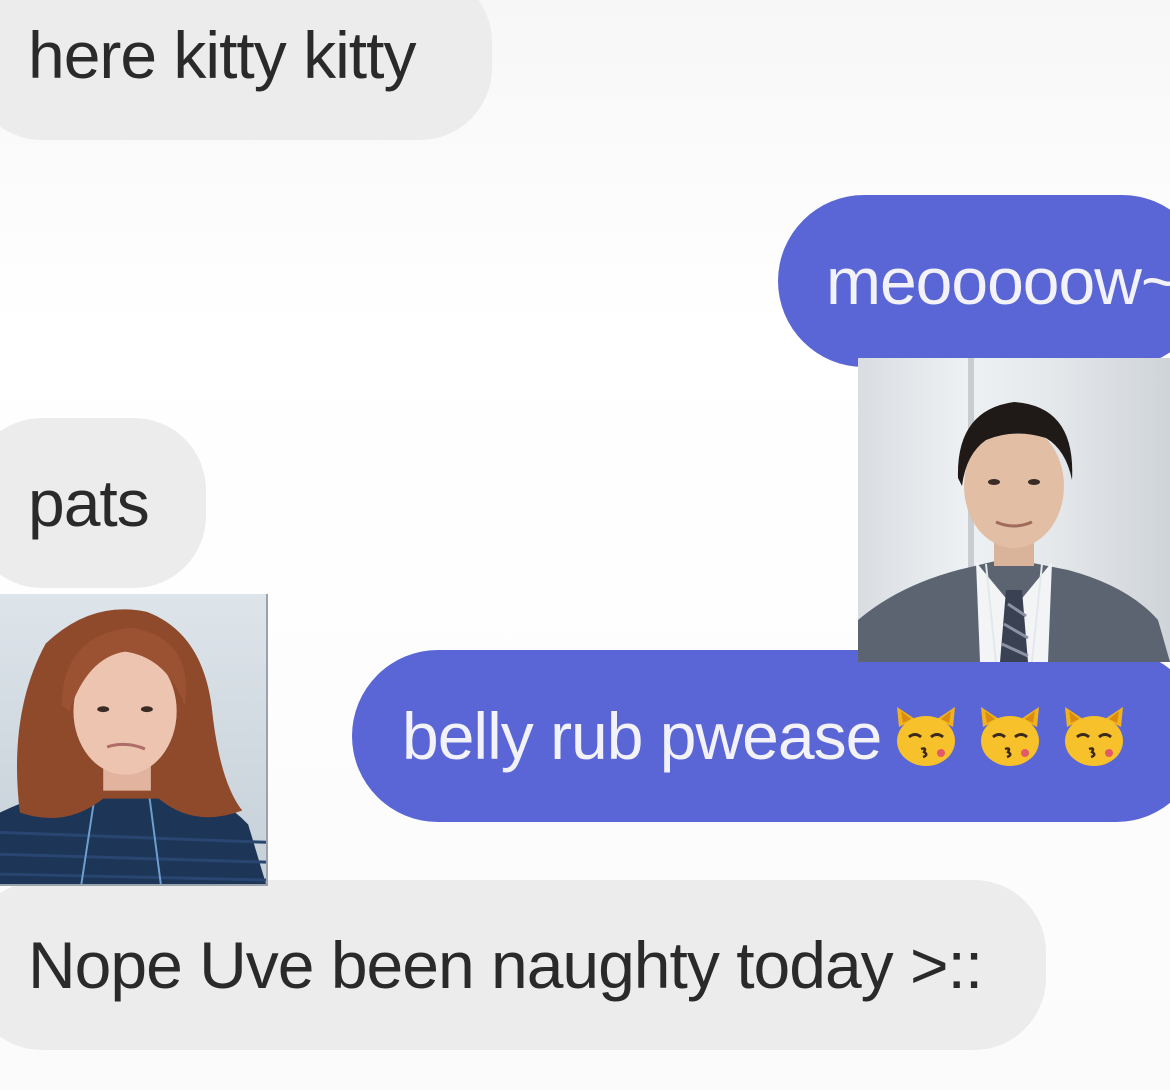 The image size is (1170, 1090). I want to click on message-text: here kitty kitty, so click(222, 55).